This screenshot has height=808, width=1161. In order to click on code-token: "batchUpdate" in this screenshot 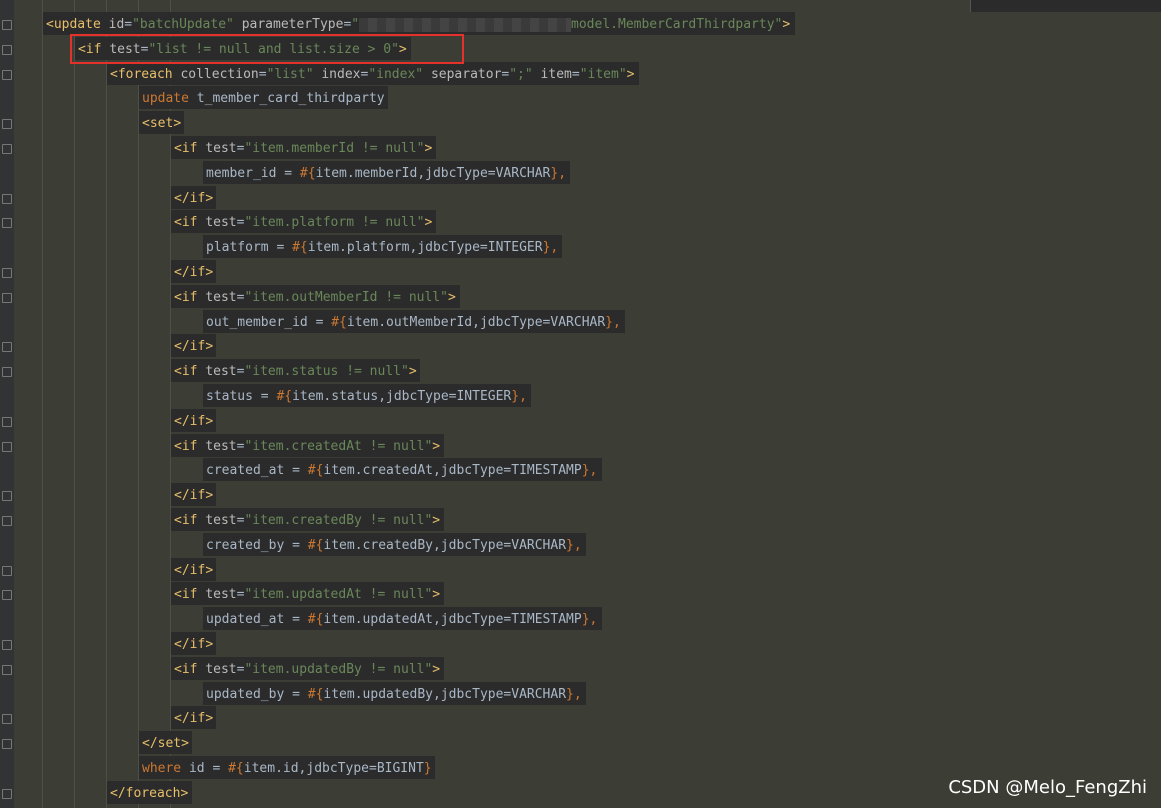, I will do `click(187, 24)`.